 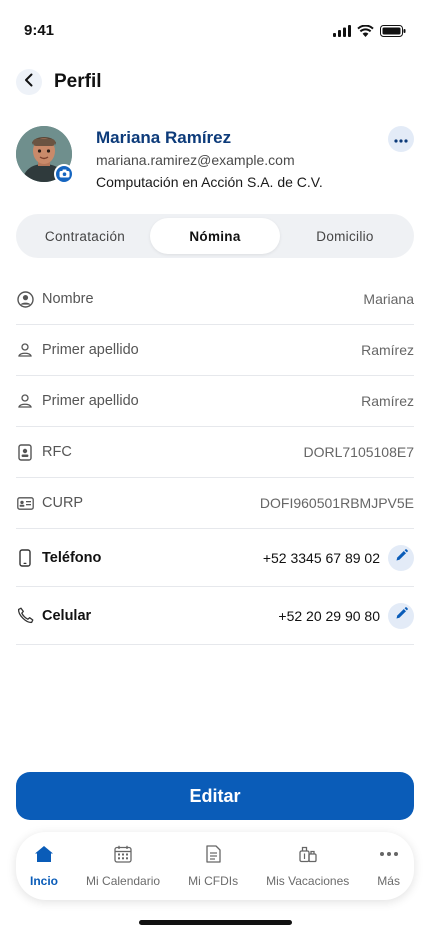 I want to click on field-label: Nombre, so click(x=68, y=299).